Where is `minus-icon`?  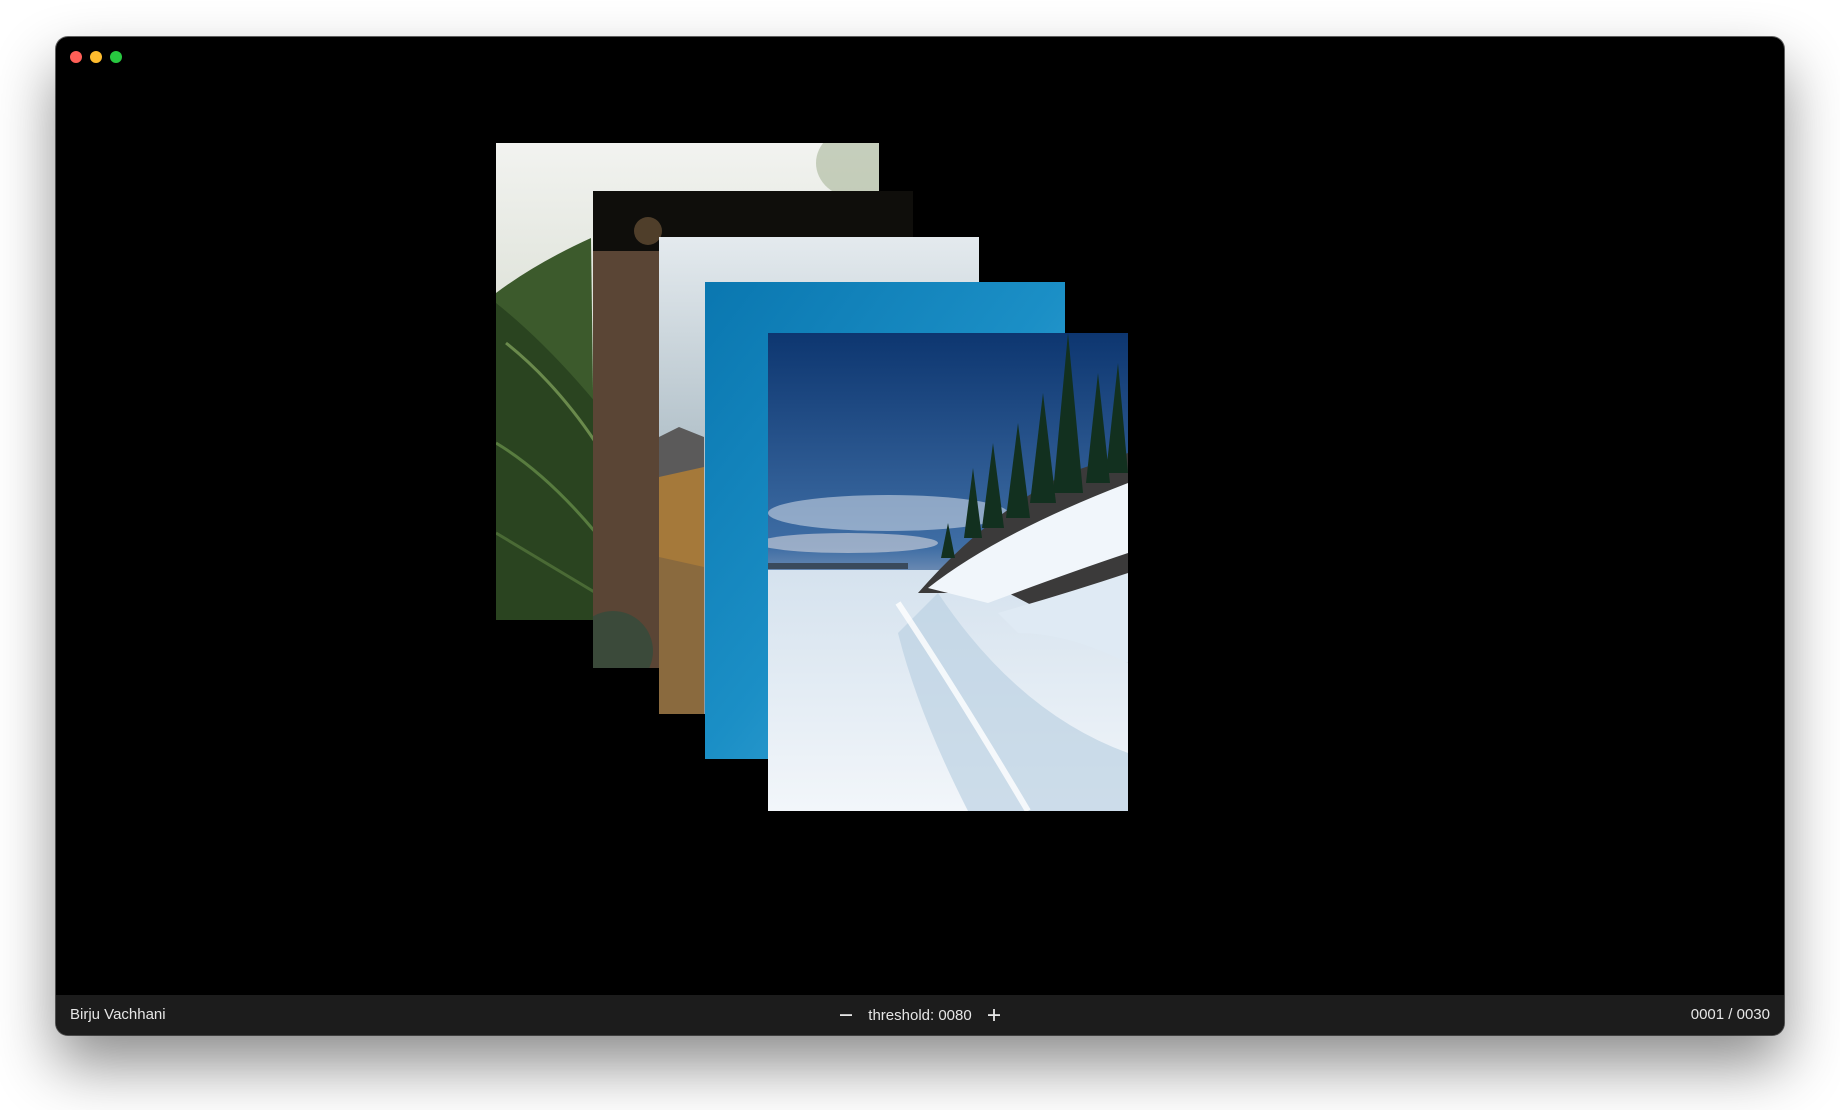
minus-icon is located at coordinates (846, 1015).